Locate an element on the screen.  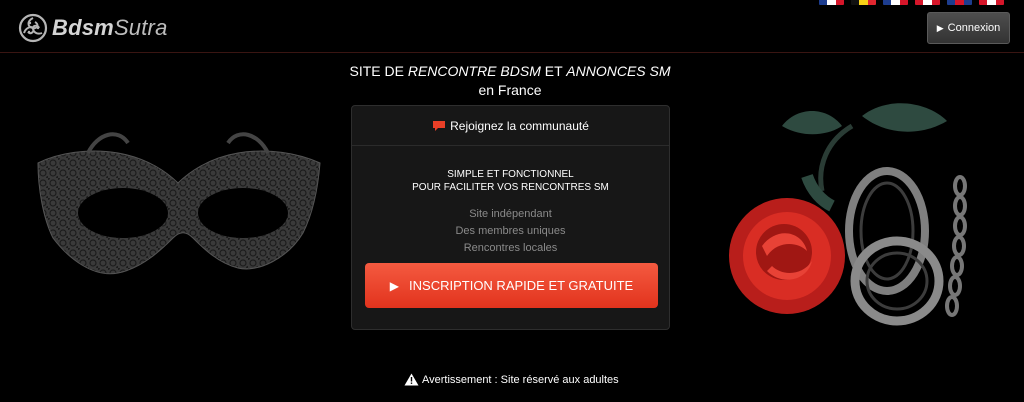
list-item: Rencontres locales is located at coordinates (510, 248).